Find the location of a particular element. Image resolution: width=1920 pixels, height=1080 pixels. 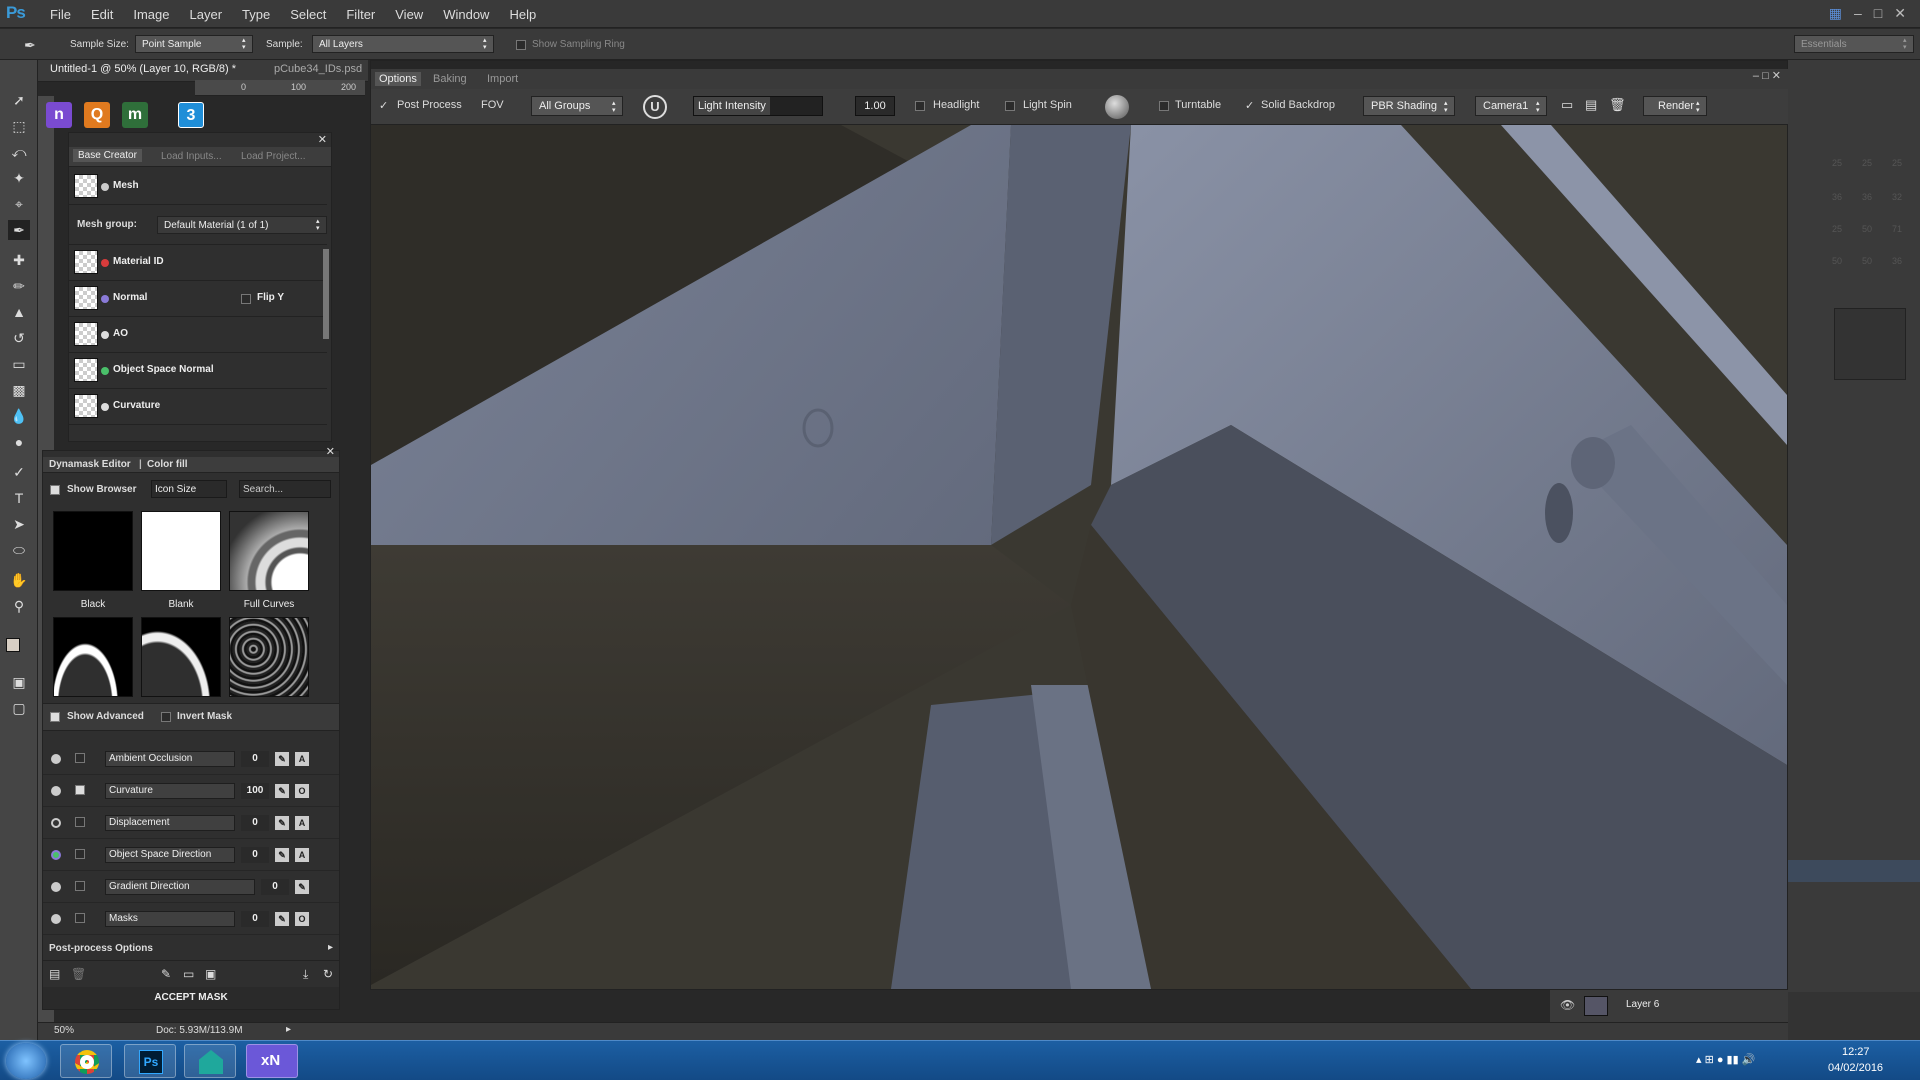

system-tray-icons: ▴ ⊞ ● ▮▮ 🔊 is located at coordinates (1725, 1059).